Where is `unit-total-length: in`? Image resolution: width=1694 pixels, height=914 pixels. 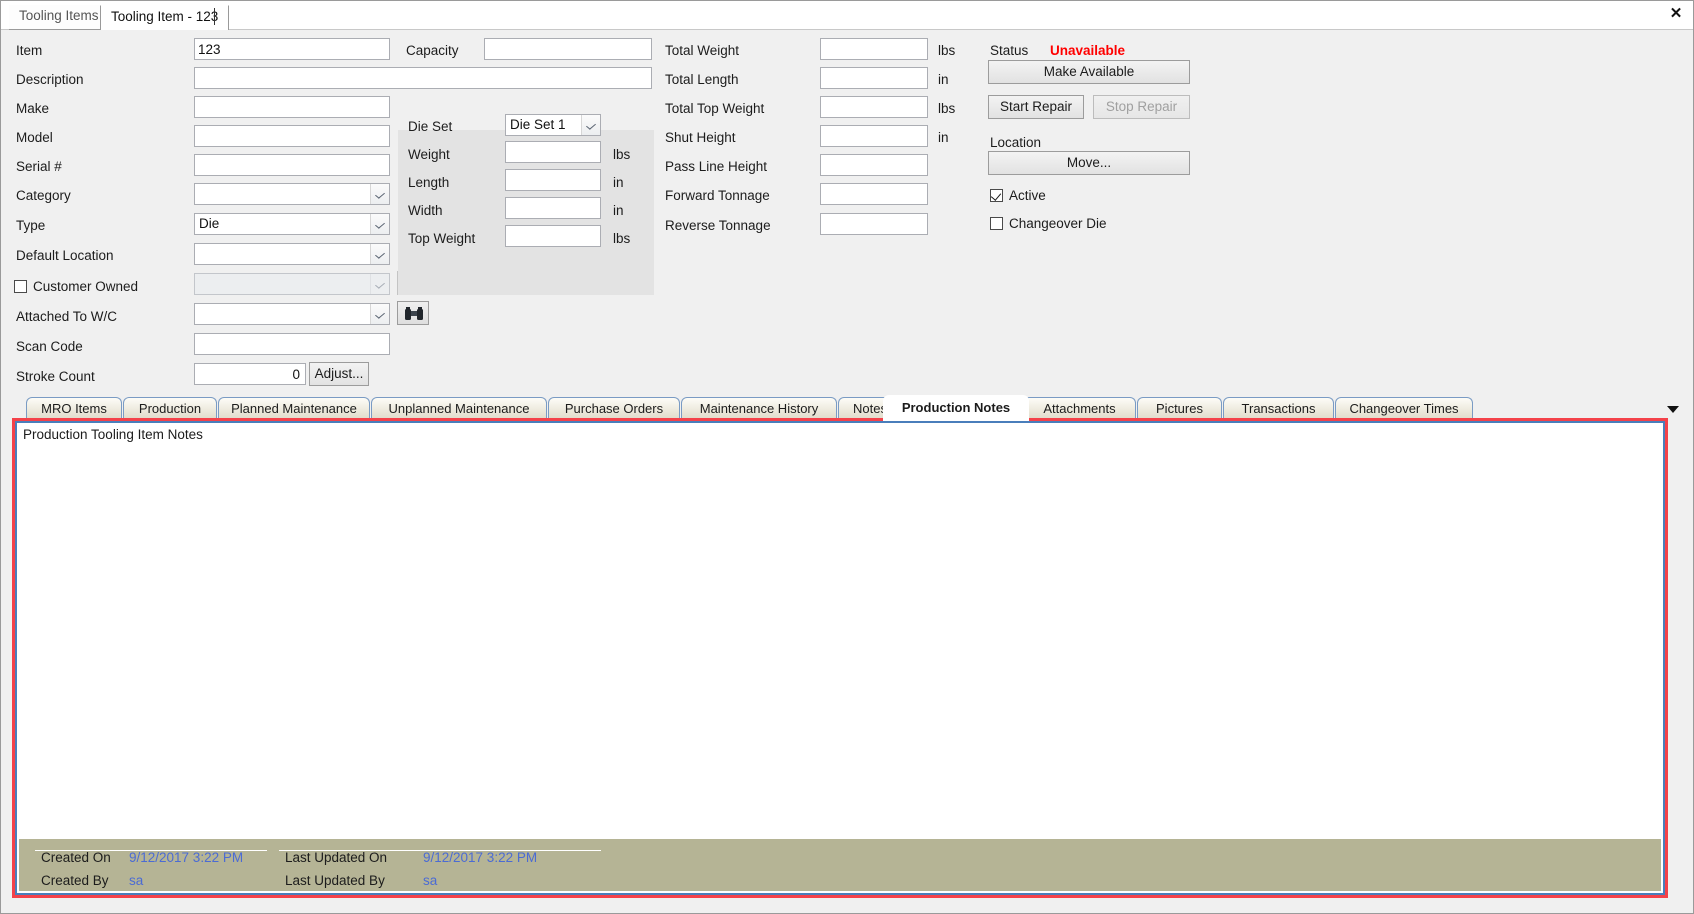
unit-total-length: in is located at coordinates (943, 79).